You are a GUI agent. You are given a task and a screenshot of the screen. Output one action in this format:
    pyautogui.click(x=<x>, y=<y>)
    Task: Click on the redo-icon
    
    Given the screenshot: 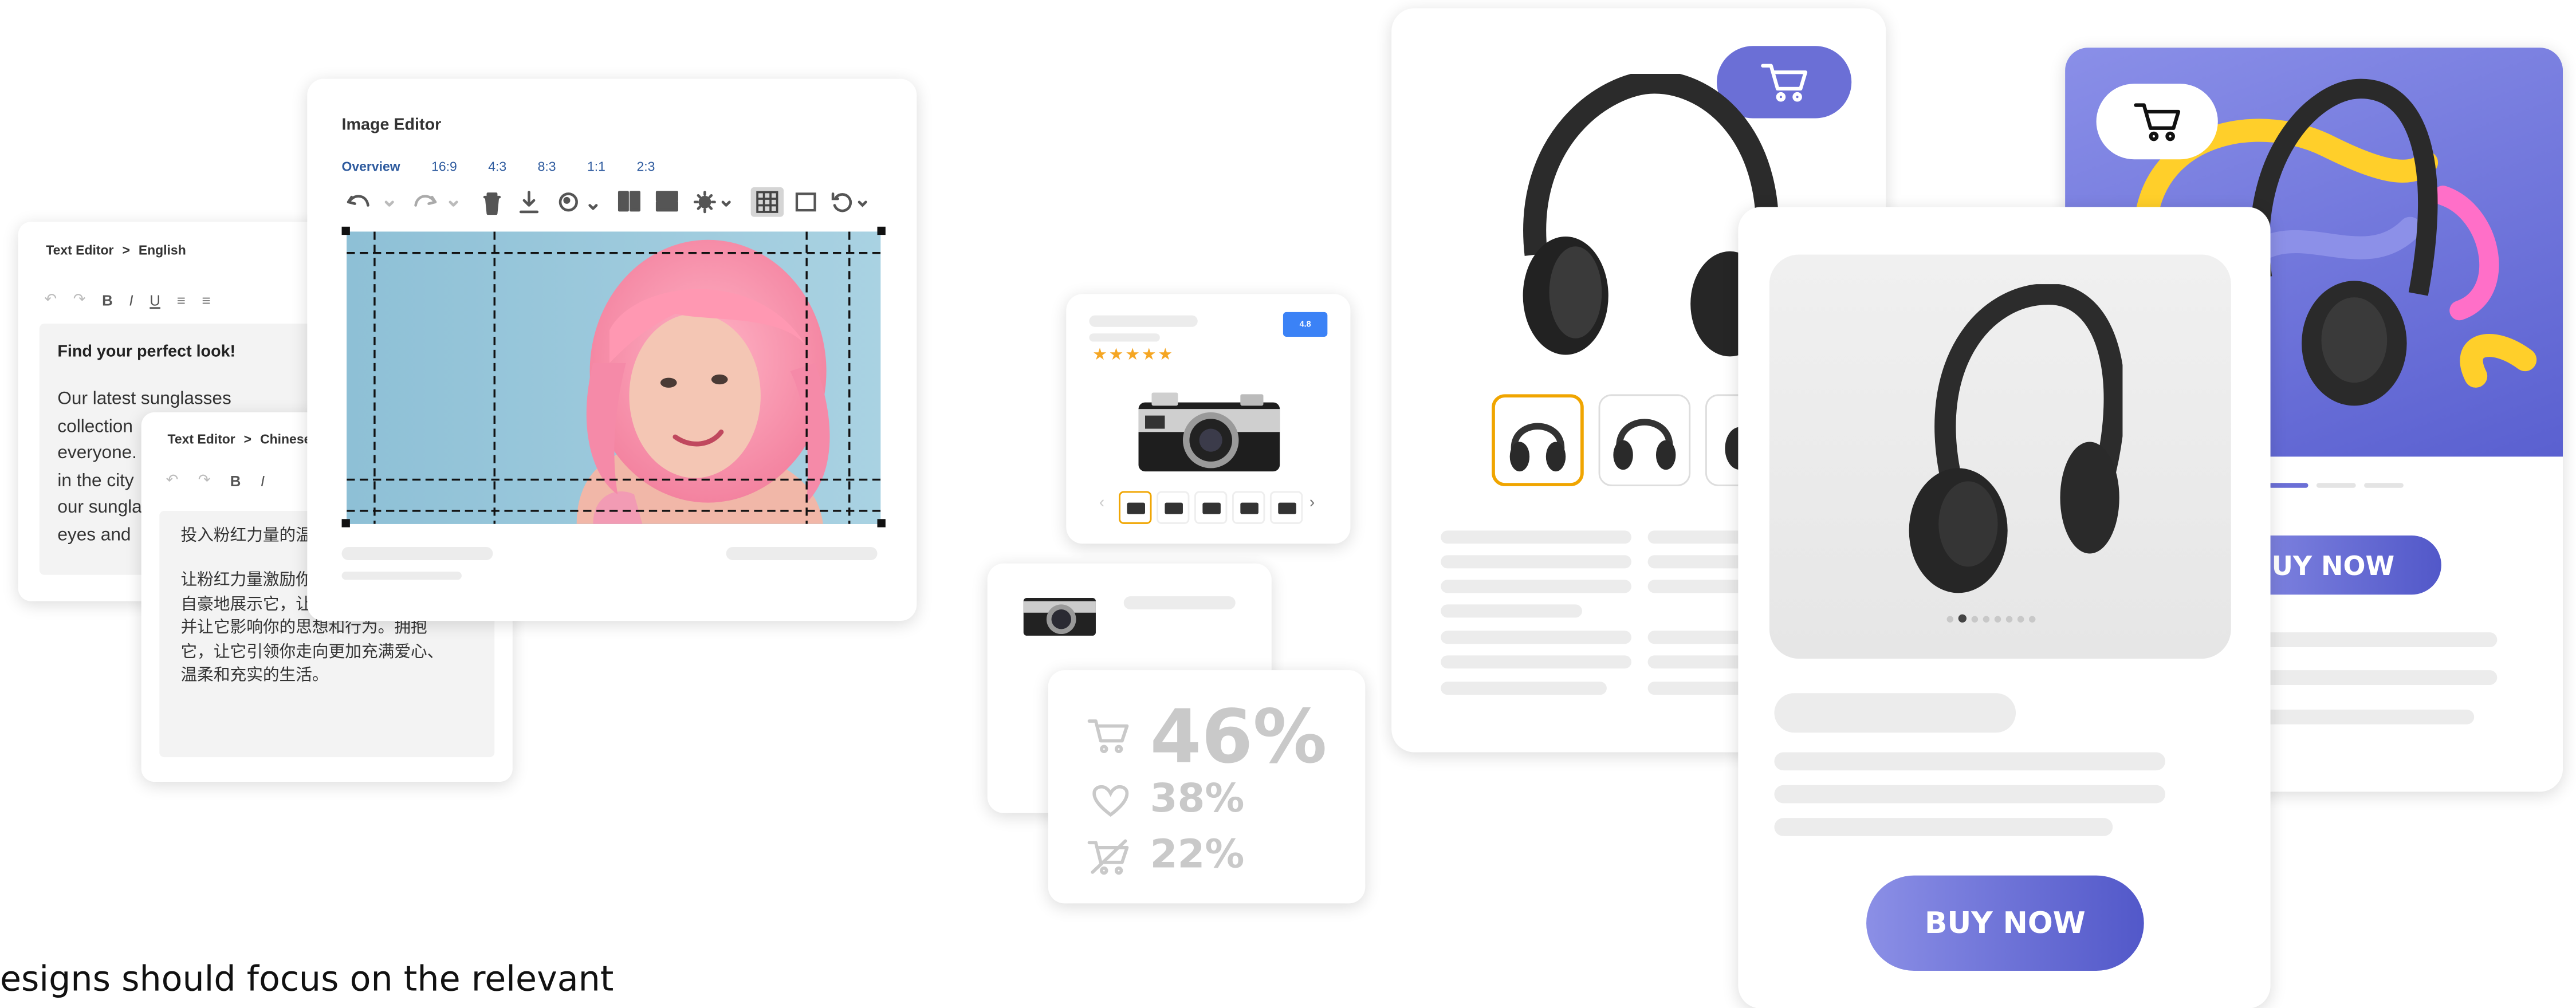 What is the action you would take?
    pyautogui.click(x=436, y=201)
    